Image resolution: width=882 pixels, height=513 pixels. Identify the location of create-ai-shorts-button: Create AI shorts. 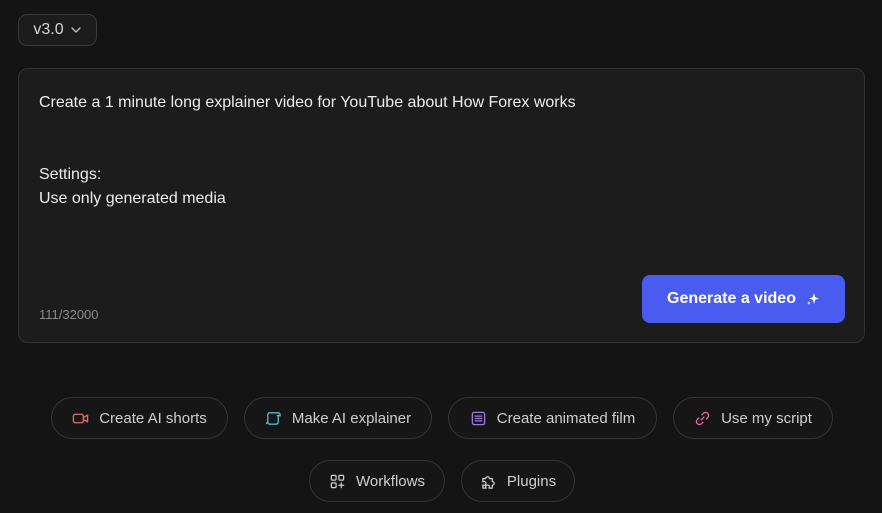
(139, 418).